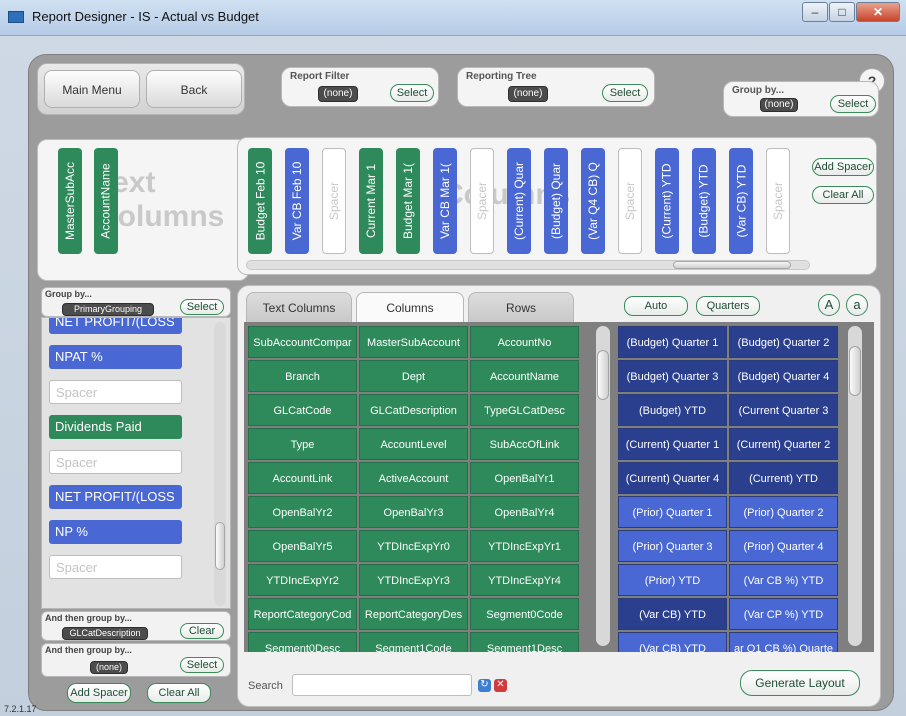  I want to click on period-cell: (Current) Quarter 2, so click(783, 444).